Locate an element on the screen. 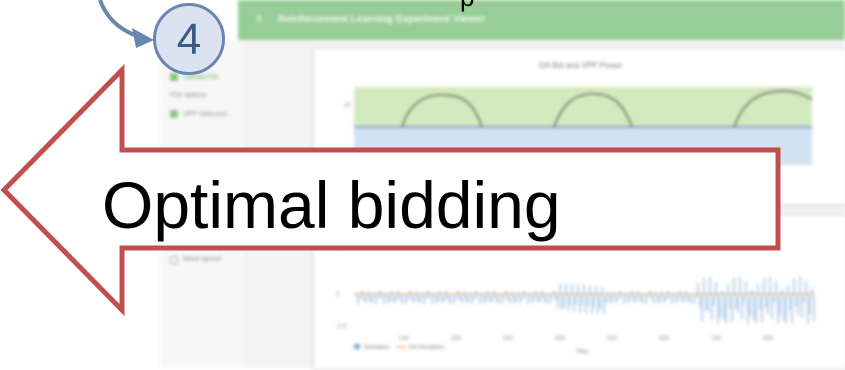  curved-pointer-arrowhead is located at coordinates (143, 38).